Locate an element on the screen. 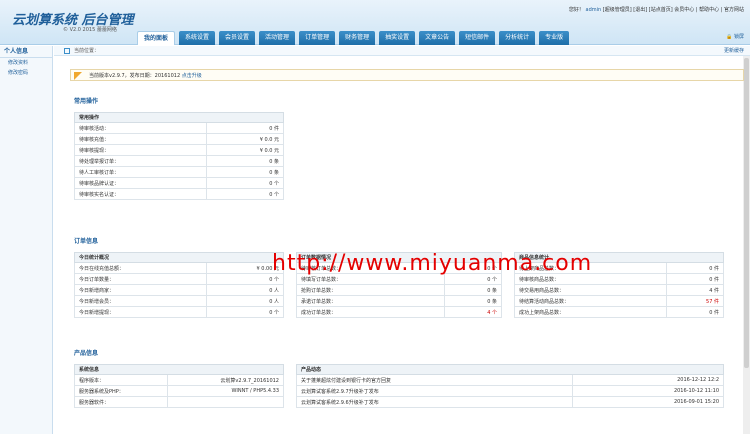 This screenshot has height=434, width=750. tab-9: 分析统计 is located at coordinates (517, 38).